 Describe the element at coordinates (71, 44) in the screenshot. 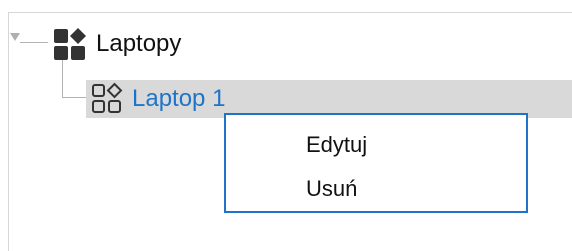

I see `category-filled-icon` at that location.